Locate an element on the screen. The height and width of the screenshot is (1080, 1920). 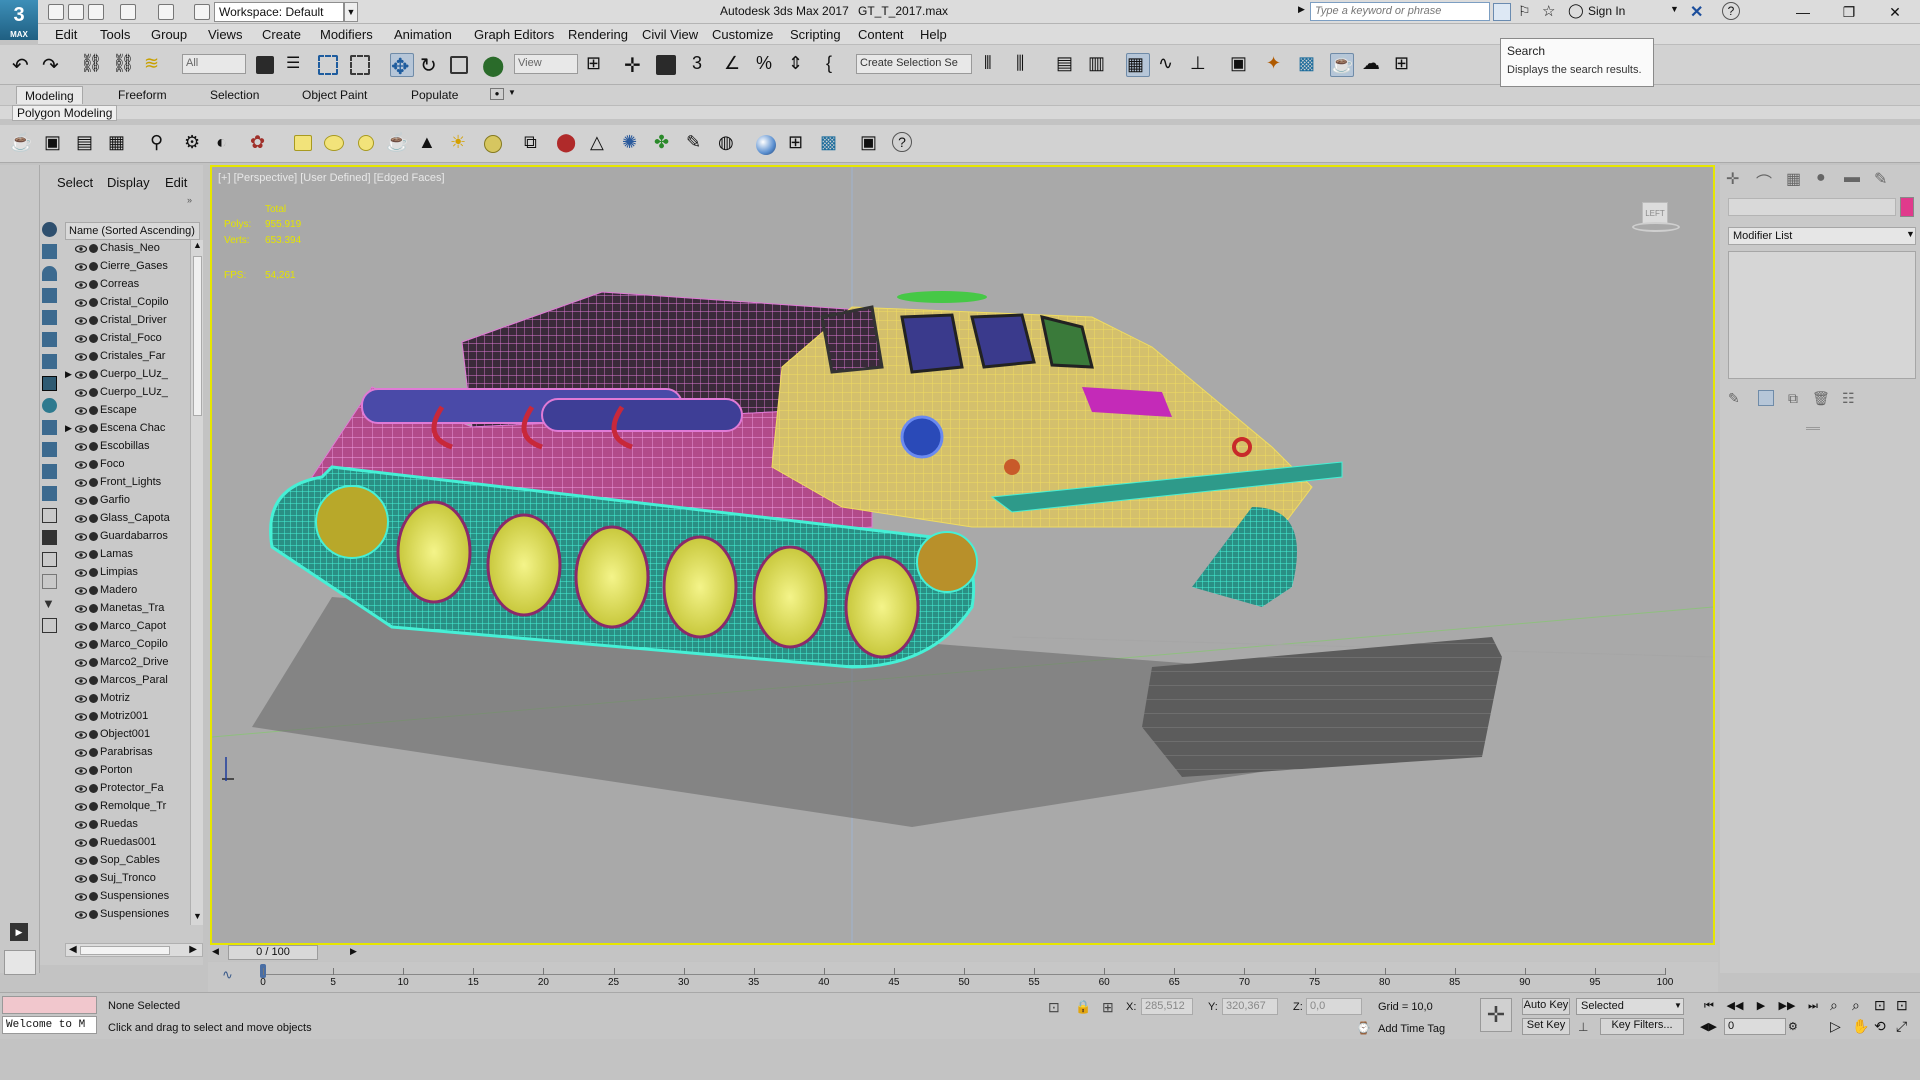
select-and-move-icon: ✥ is located at coordinates (402, 66).